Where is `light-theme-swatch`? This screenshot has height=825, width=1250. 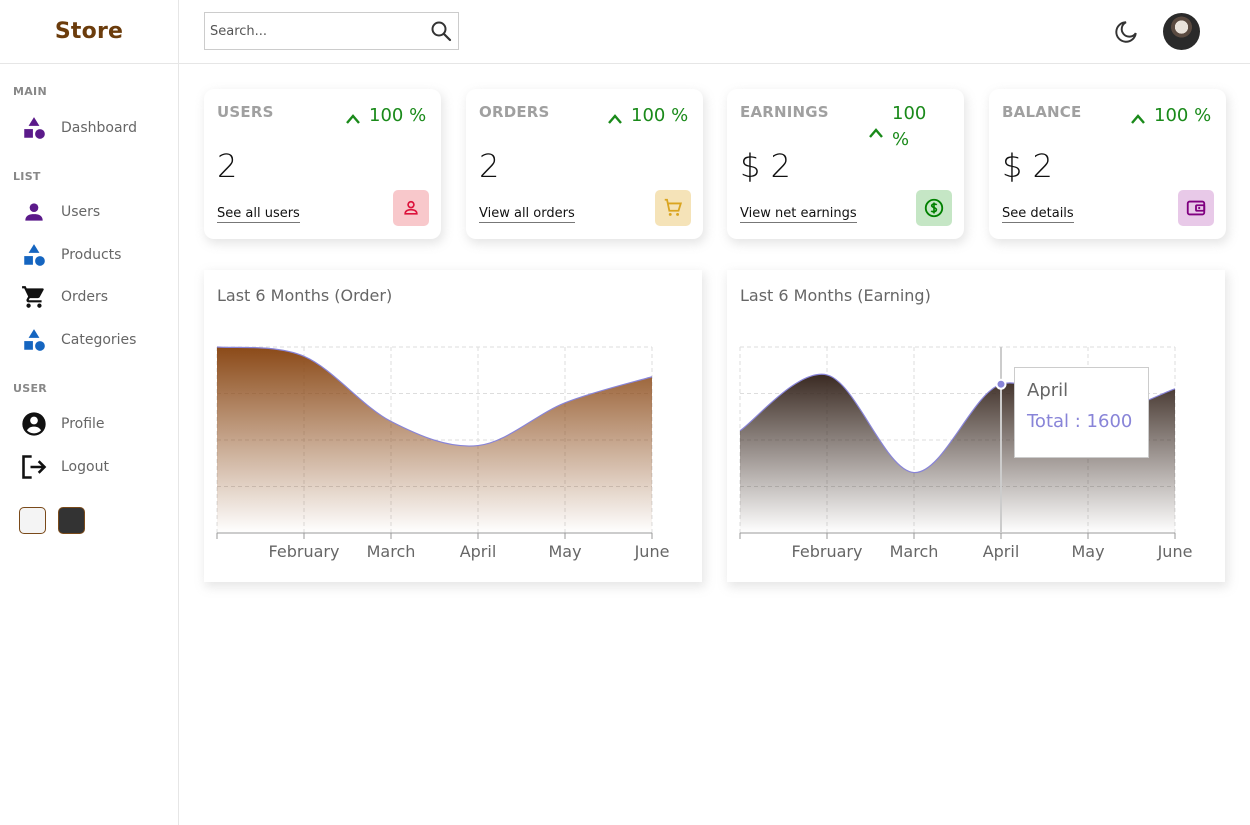 light-theme-swatch is located at coordinates (32, 520).